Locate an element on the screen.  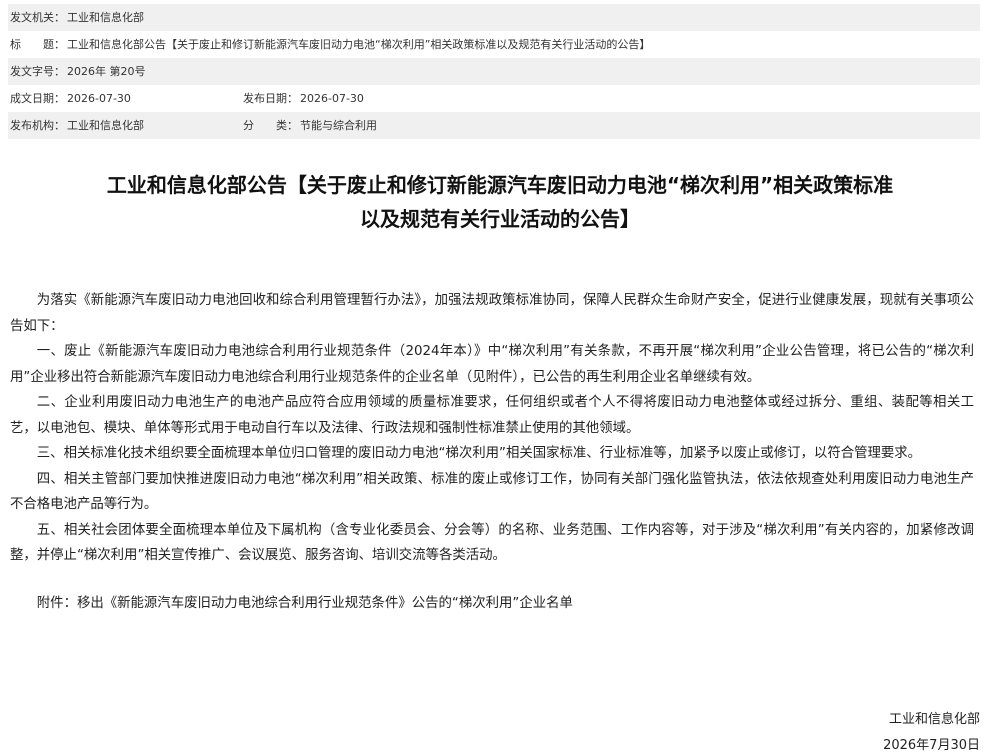
meta-row-doc-no: 发文字号： 2026年 第20号 is located at coordinates (494, 71).